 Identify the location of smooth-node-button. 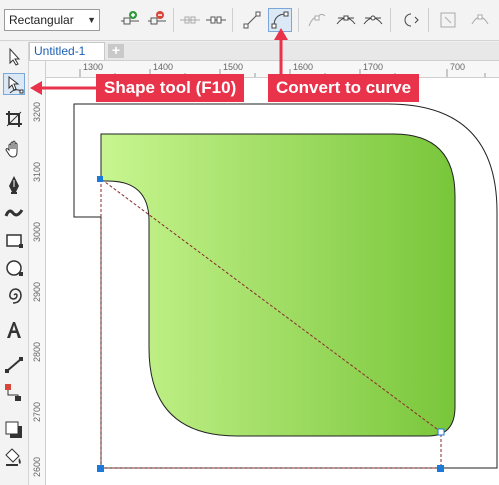
(346, 20).